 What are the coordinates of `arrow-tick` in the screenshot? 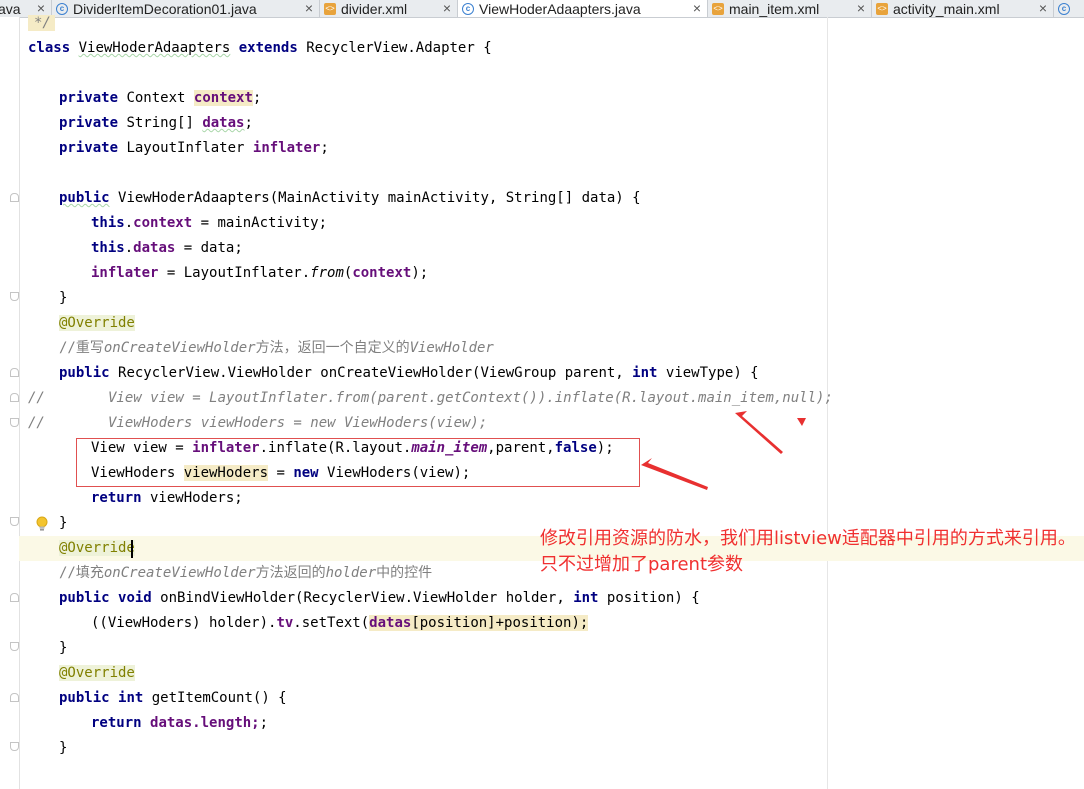 It's located at (801, 422).